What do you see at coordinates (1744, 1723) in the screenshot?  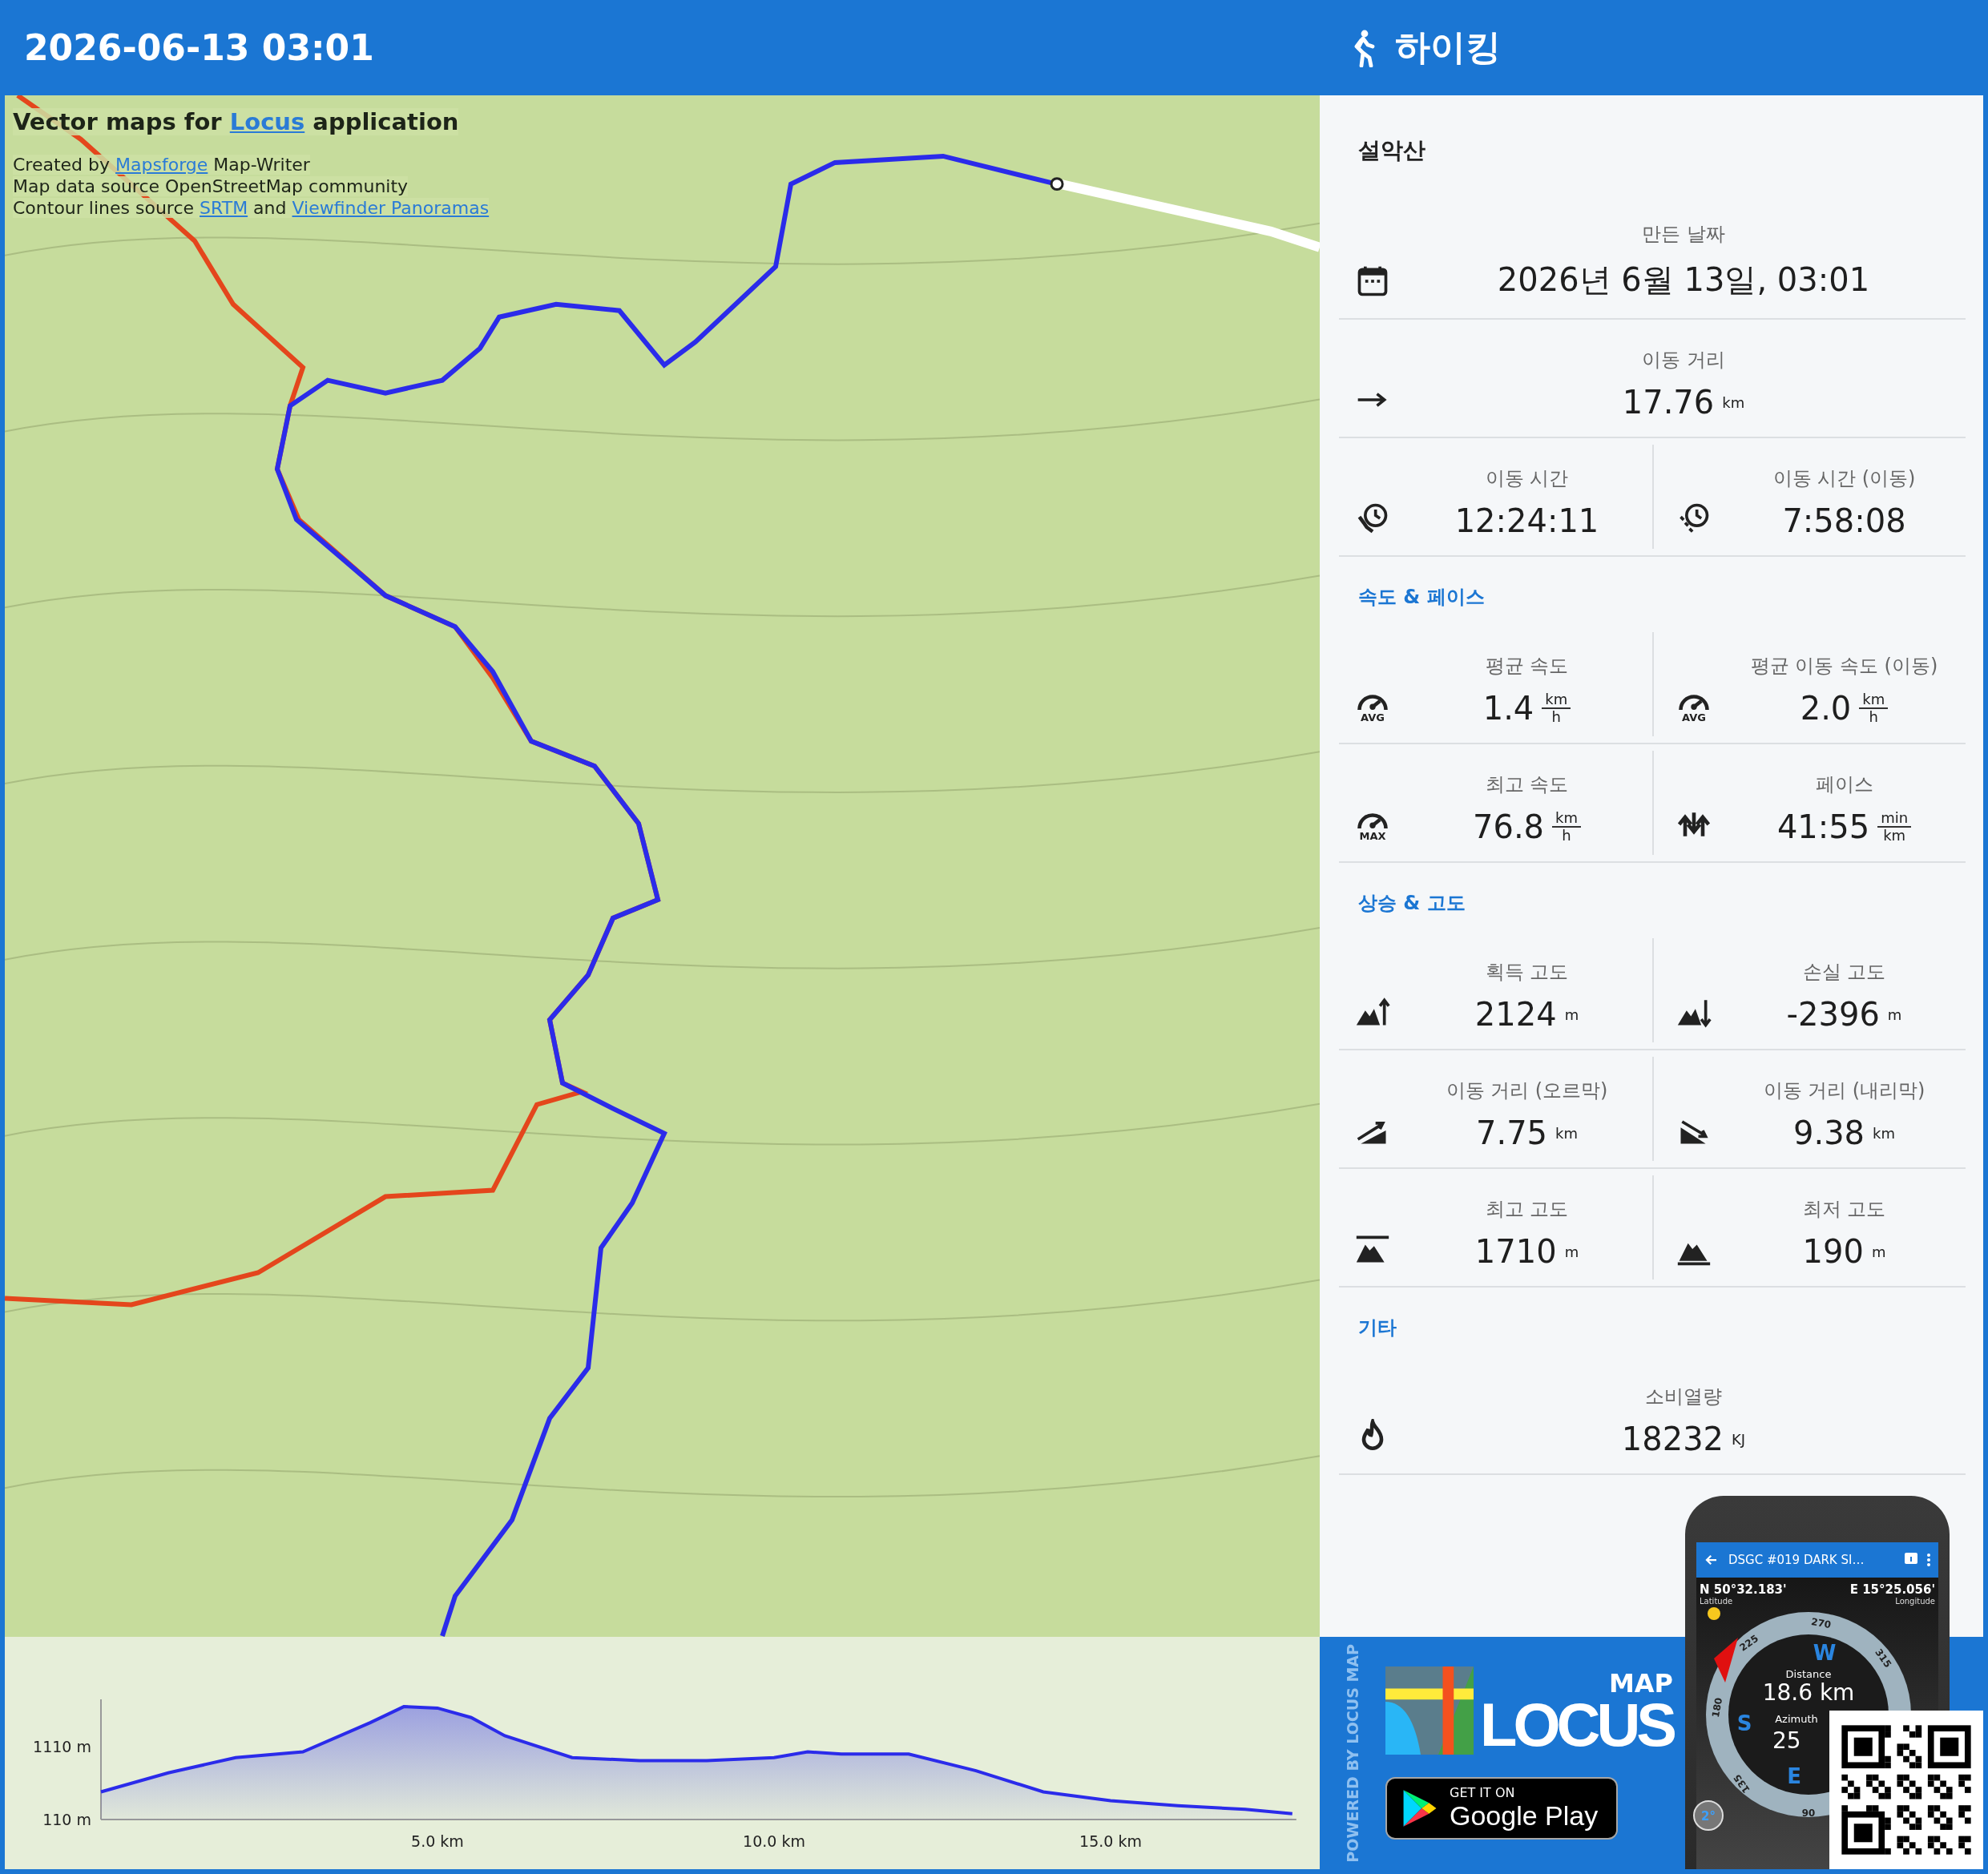 I see `compass-letter: S` at bounding box center [1744, 1723].